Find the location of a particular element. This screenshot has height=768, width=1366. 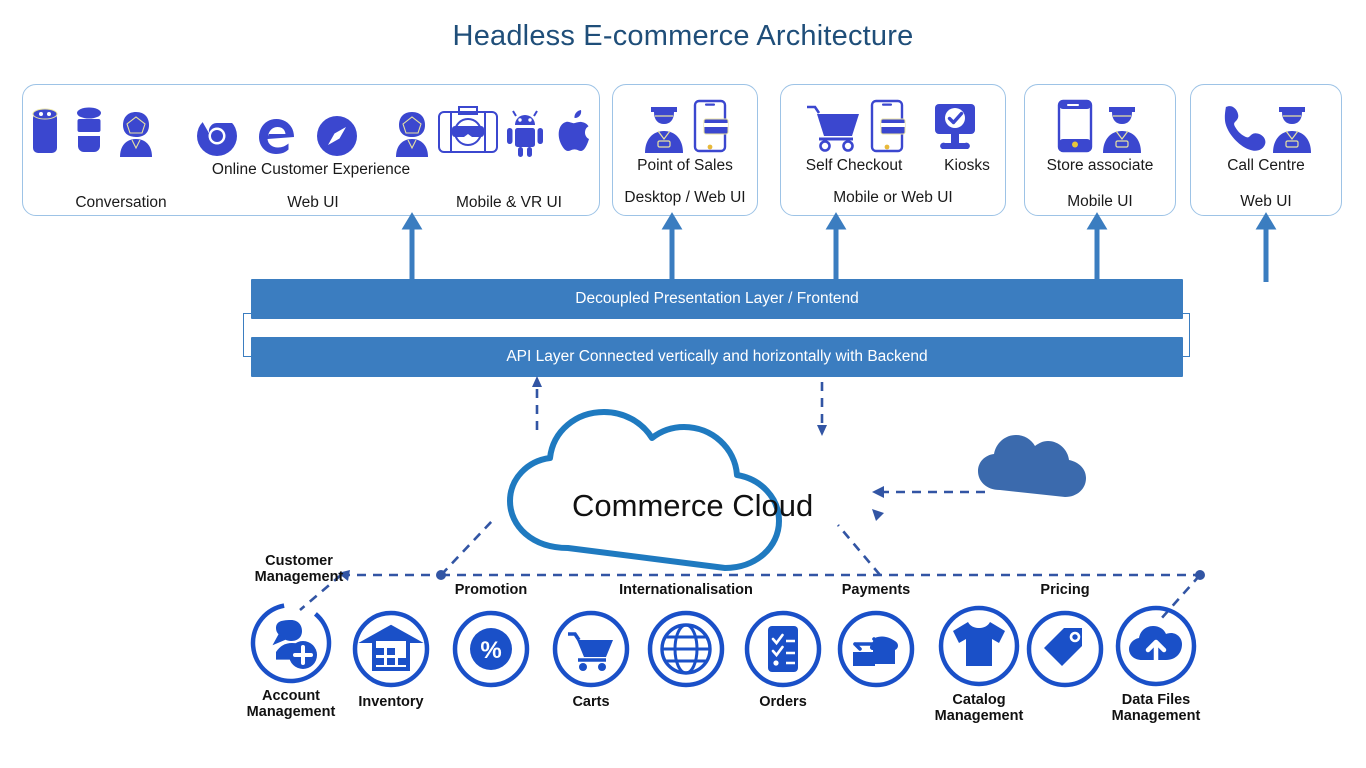

user-add-icon is located at coordinates (291, 643).